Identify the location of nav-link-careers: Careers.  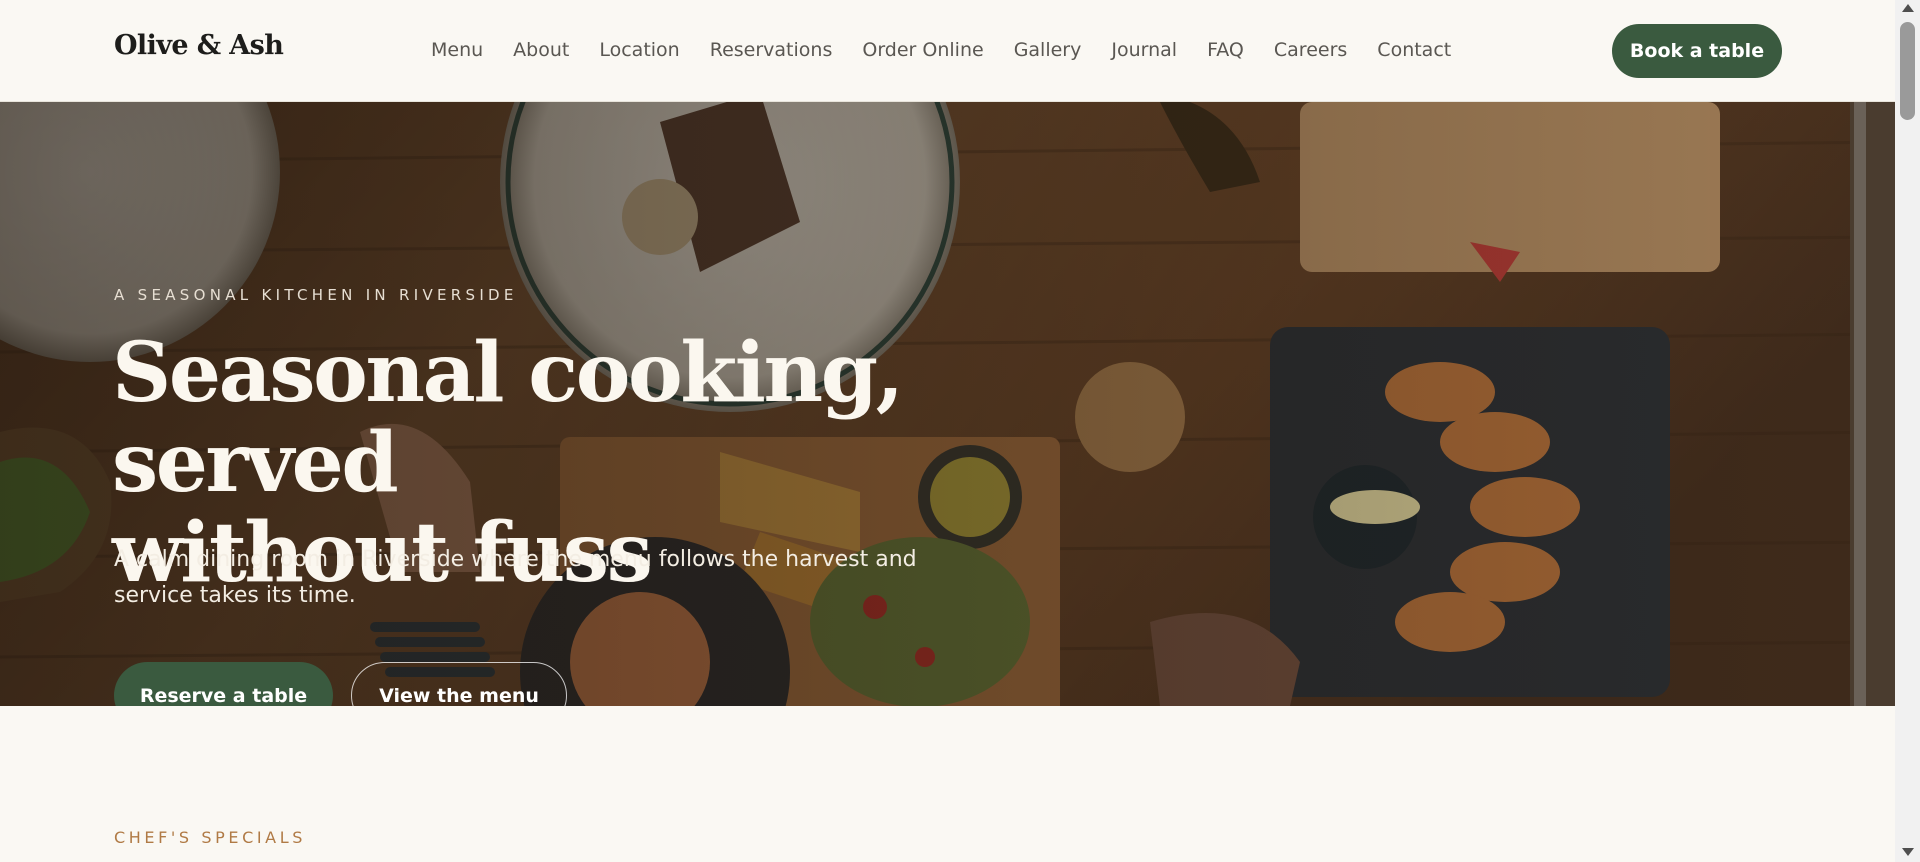
(1310, 50).